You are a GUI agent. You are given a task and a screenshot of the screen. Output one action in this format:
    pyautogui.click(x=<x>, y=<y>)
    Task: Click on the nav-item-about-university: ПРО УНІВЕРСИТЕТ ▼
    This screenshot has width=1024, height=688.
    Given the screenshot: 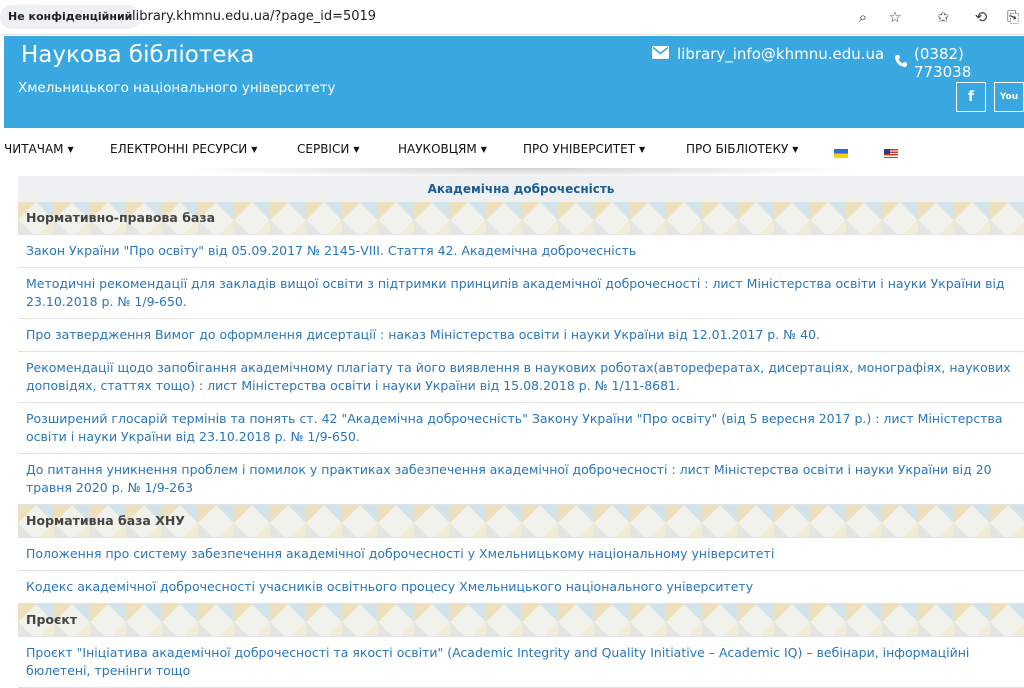 What is the action you would take?
    pyautogui.click(x=584, y=149)
    